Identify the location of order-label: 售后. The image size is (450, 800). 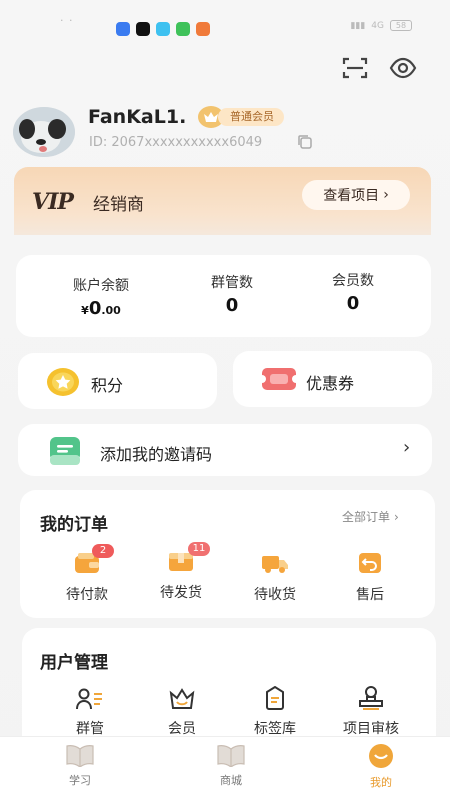
(370, 595).